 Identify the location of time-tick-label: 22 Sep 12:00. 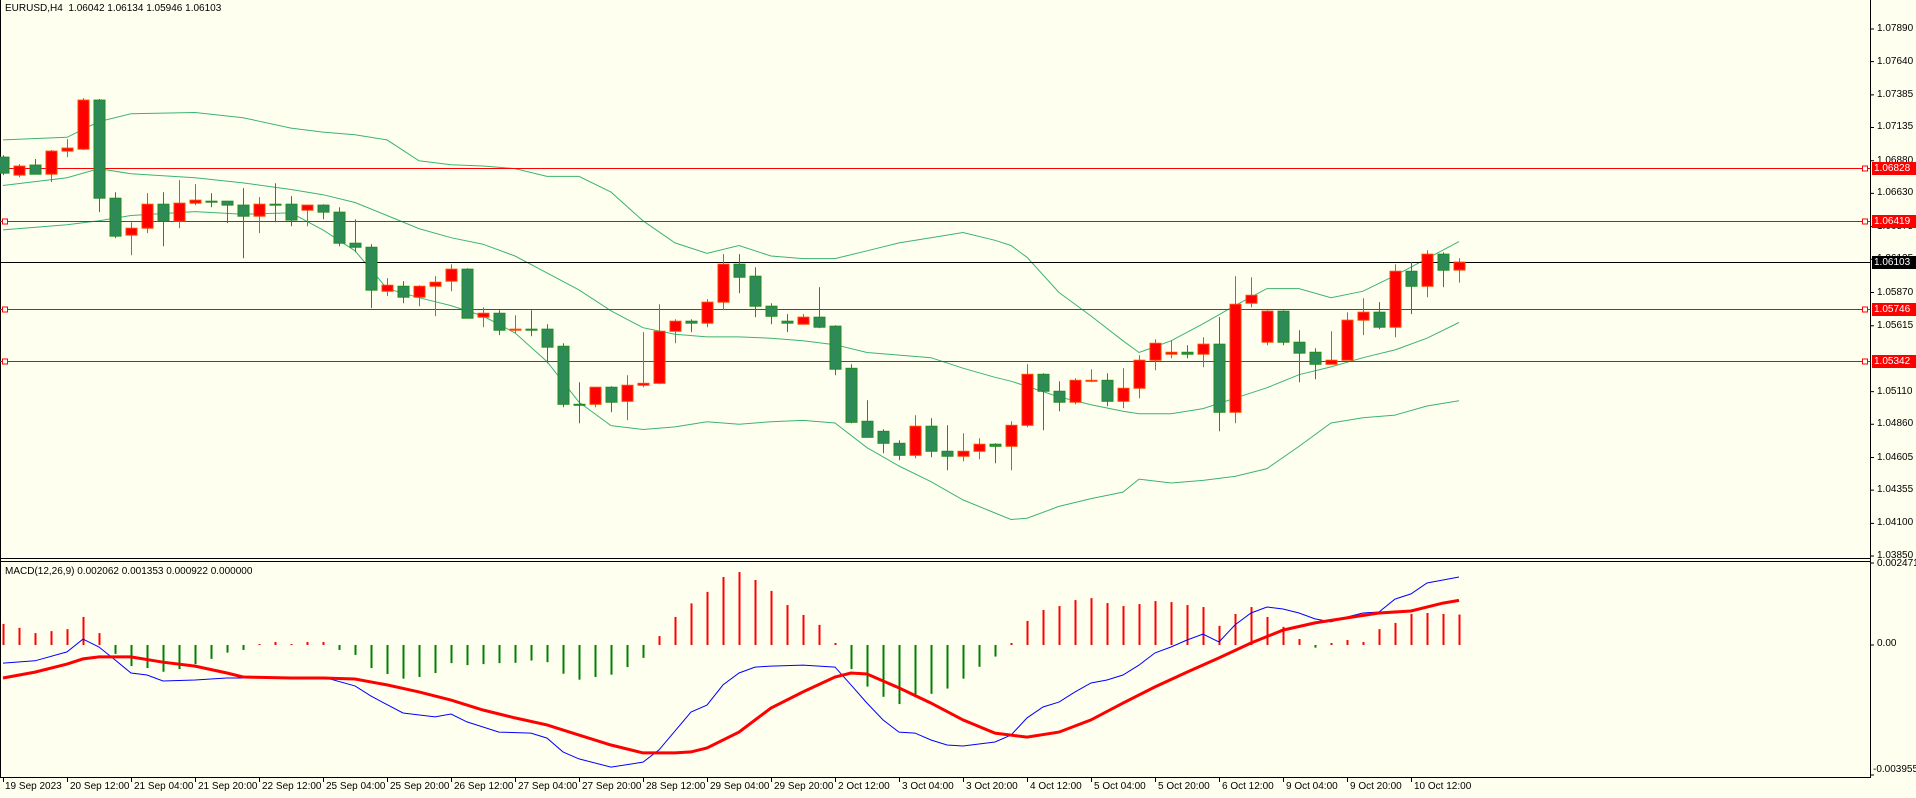
(292, 786).